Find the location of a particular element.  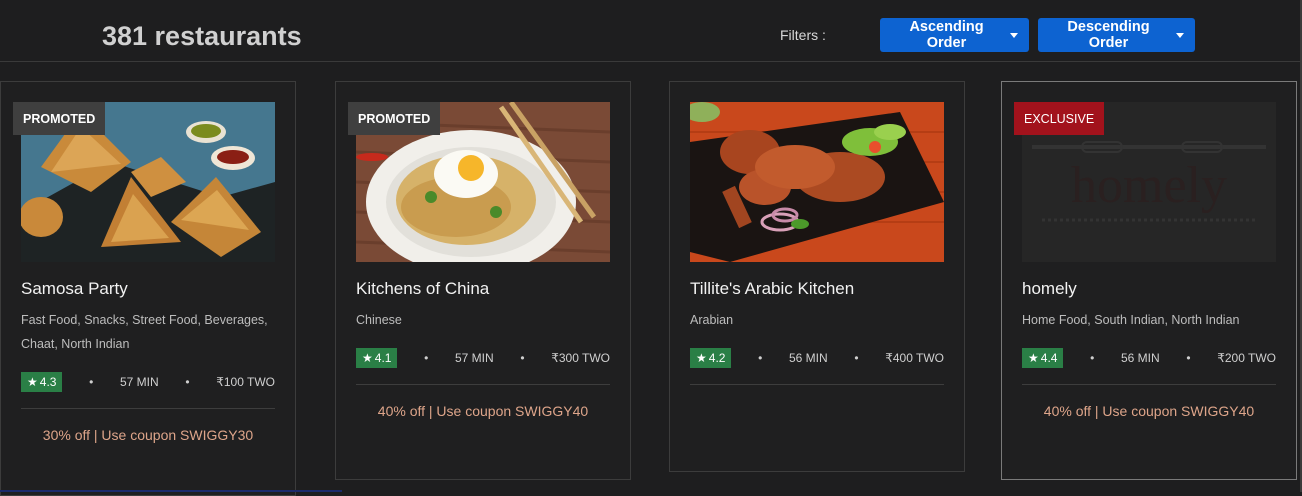

restaurant-name: Kitchens of China is located at coordinates (422, 289).